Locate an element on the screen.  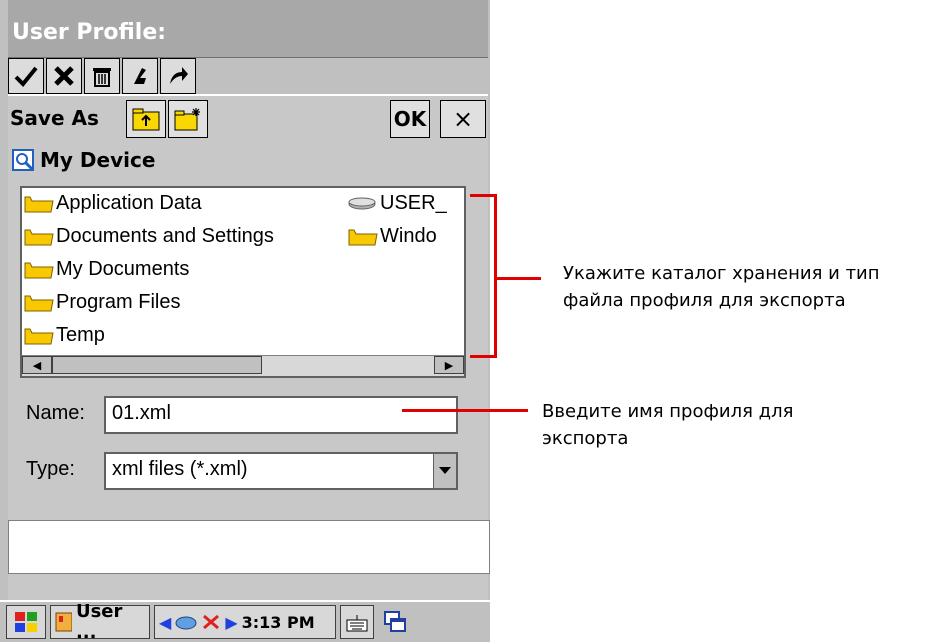
folder-up-button is located at coordinates (146, 119).